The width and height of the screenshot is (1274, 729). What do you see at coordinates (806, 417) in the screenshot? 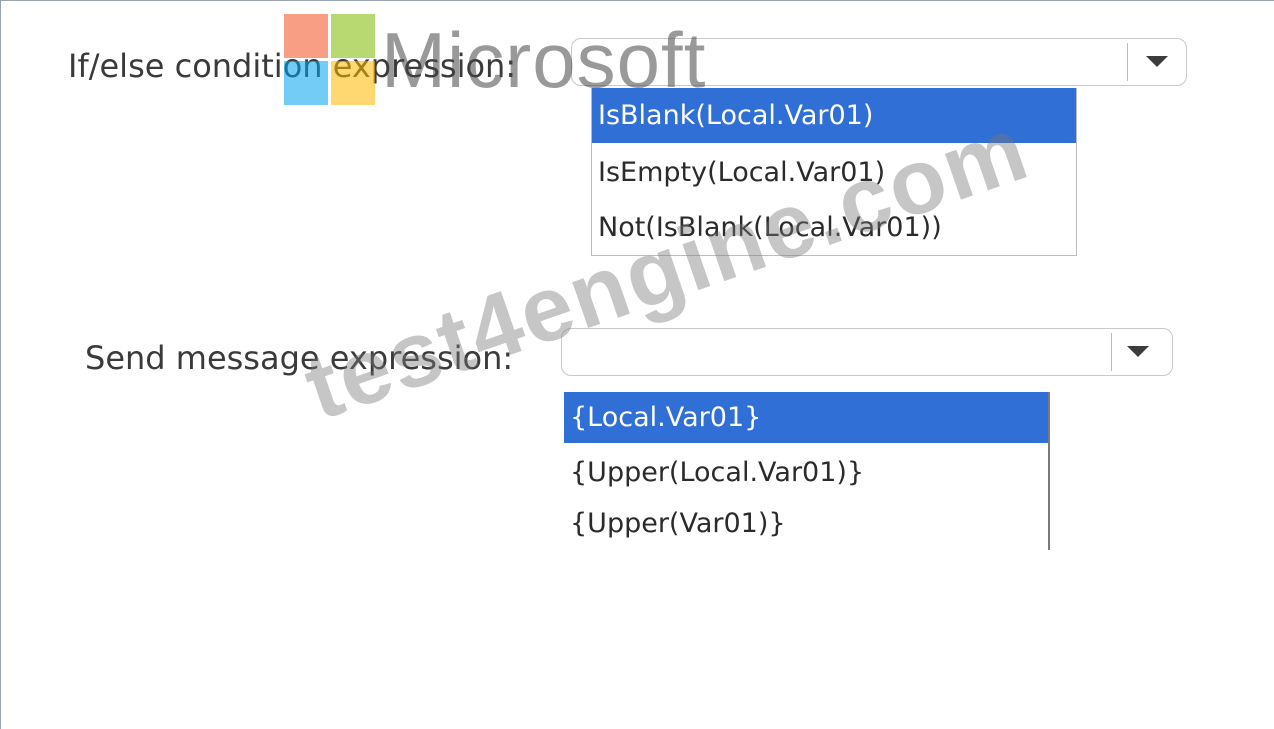
I see `send-message-option-local-var01: {Local.Var01}` at bounding box center [806, 417].